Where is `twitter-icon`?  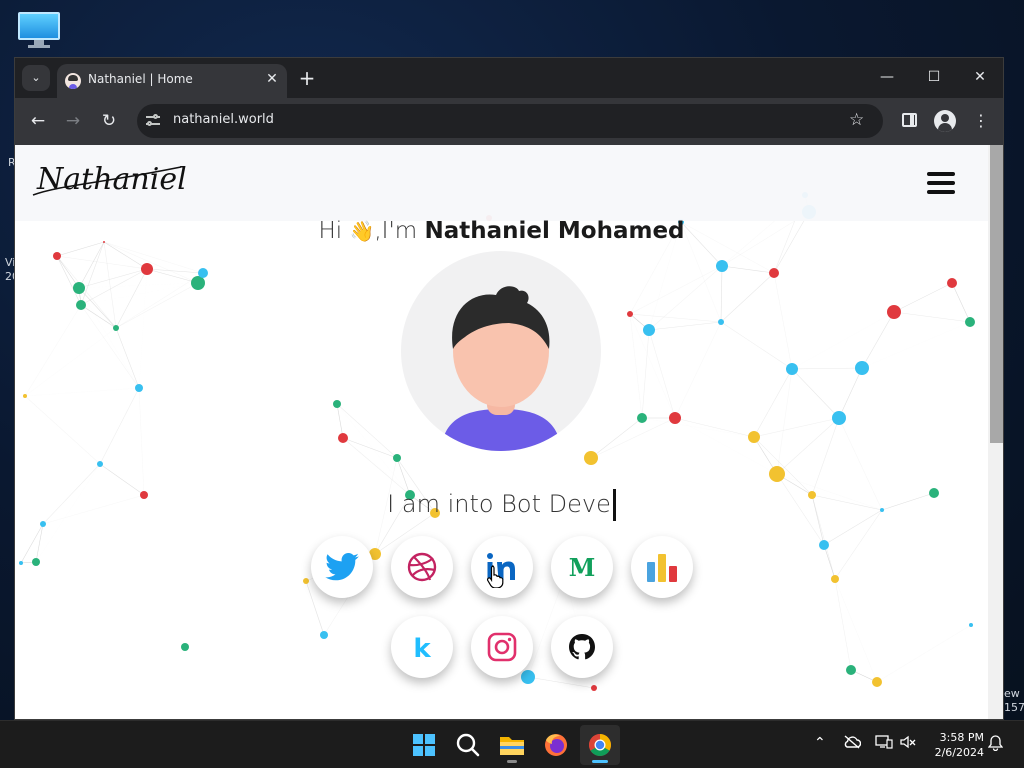
twitter-icon is located at coordinates (342, 567).